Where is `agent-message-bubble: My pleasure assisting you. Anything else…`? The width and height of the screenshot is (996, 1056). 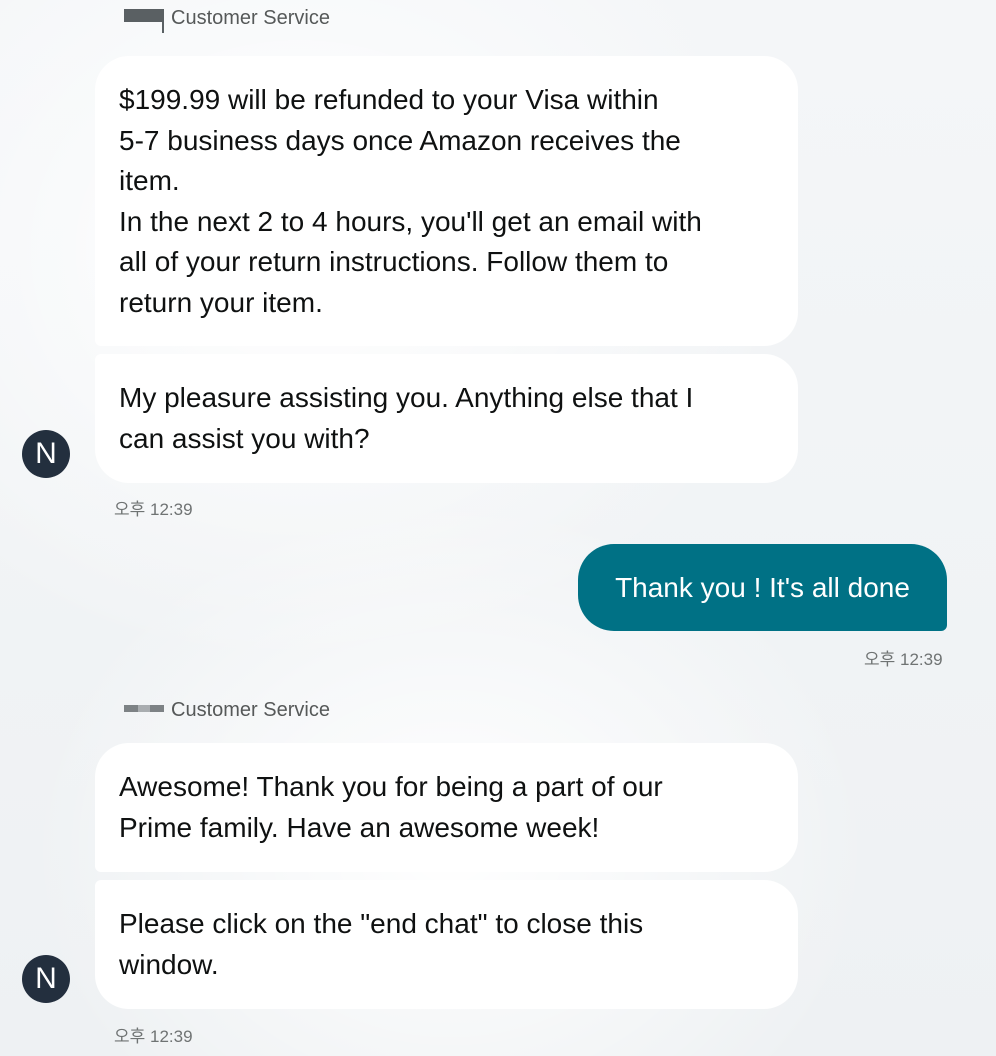
agent-message-bubble: My pleasure assisting you. Anything else… is located at coordinates (446, 418).